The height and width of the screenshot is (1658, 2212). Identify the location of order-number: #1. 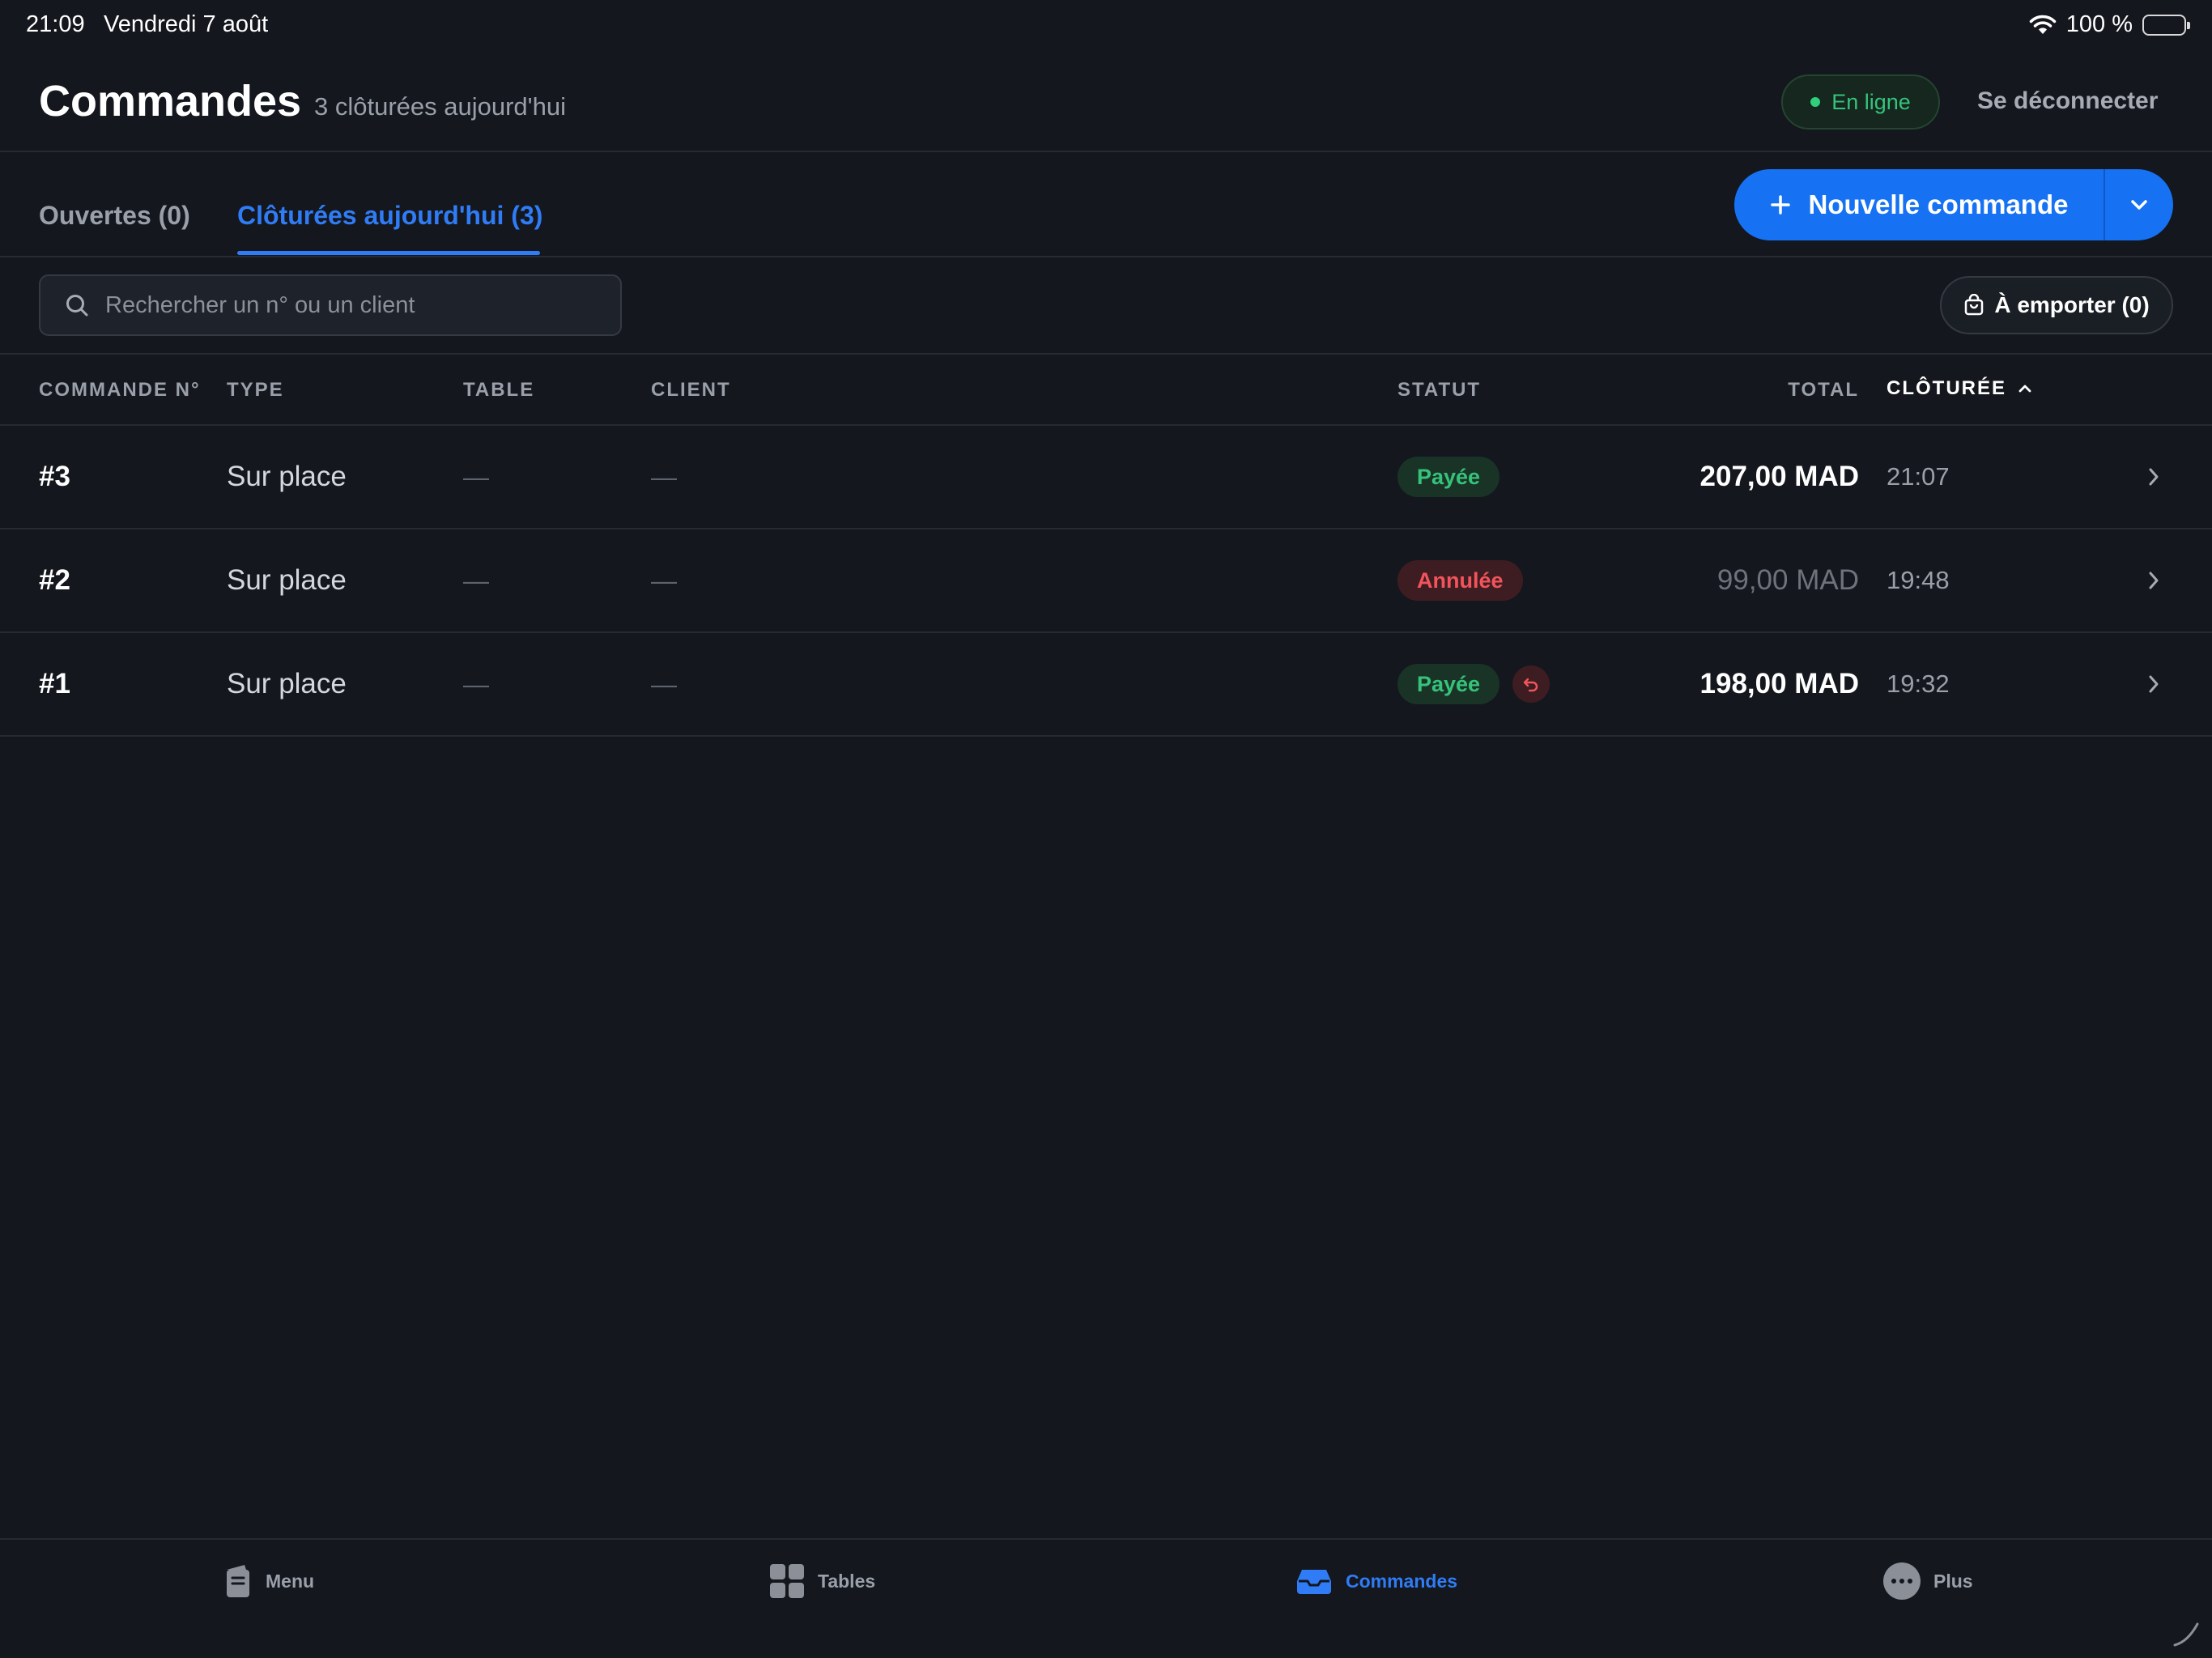
(55, 683).